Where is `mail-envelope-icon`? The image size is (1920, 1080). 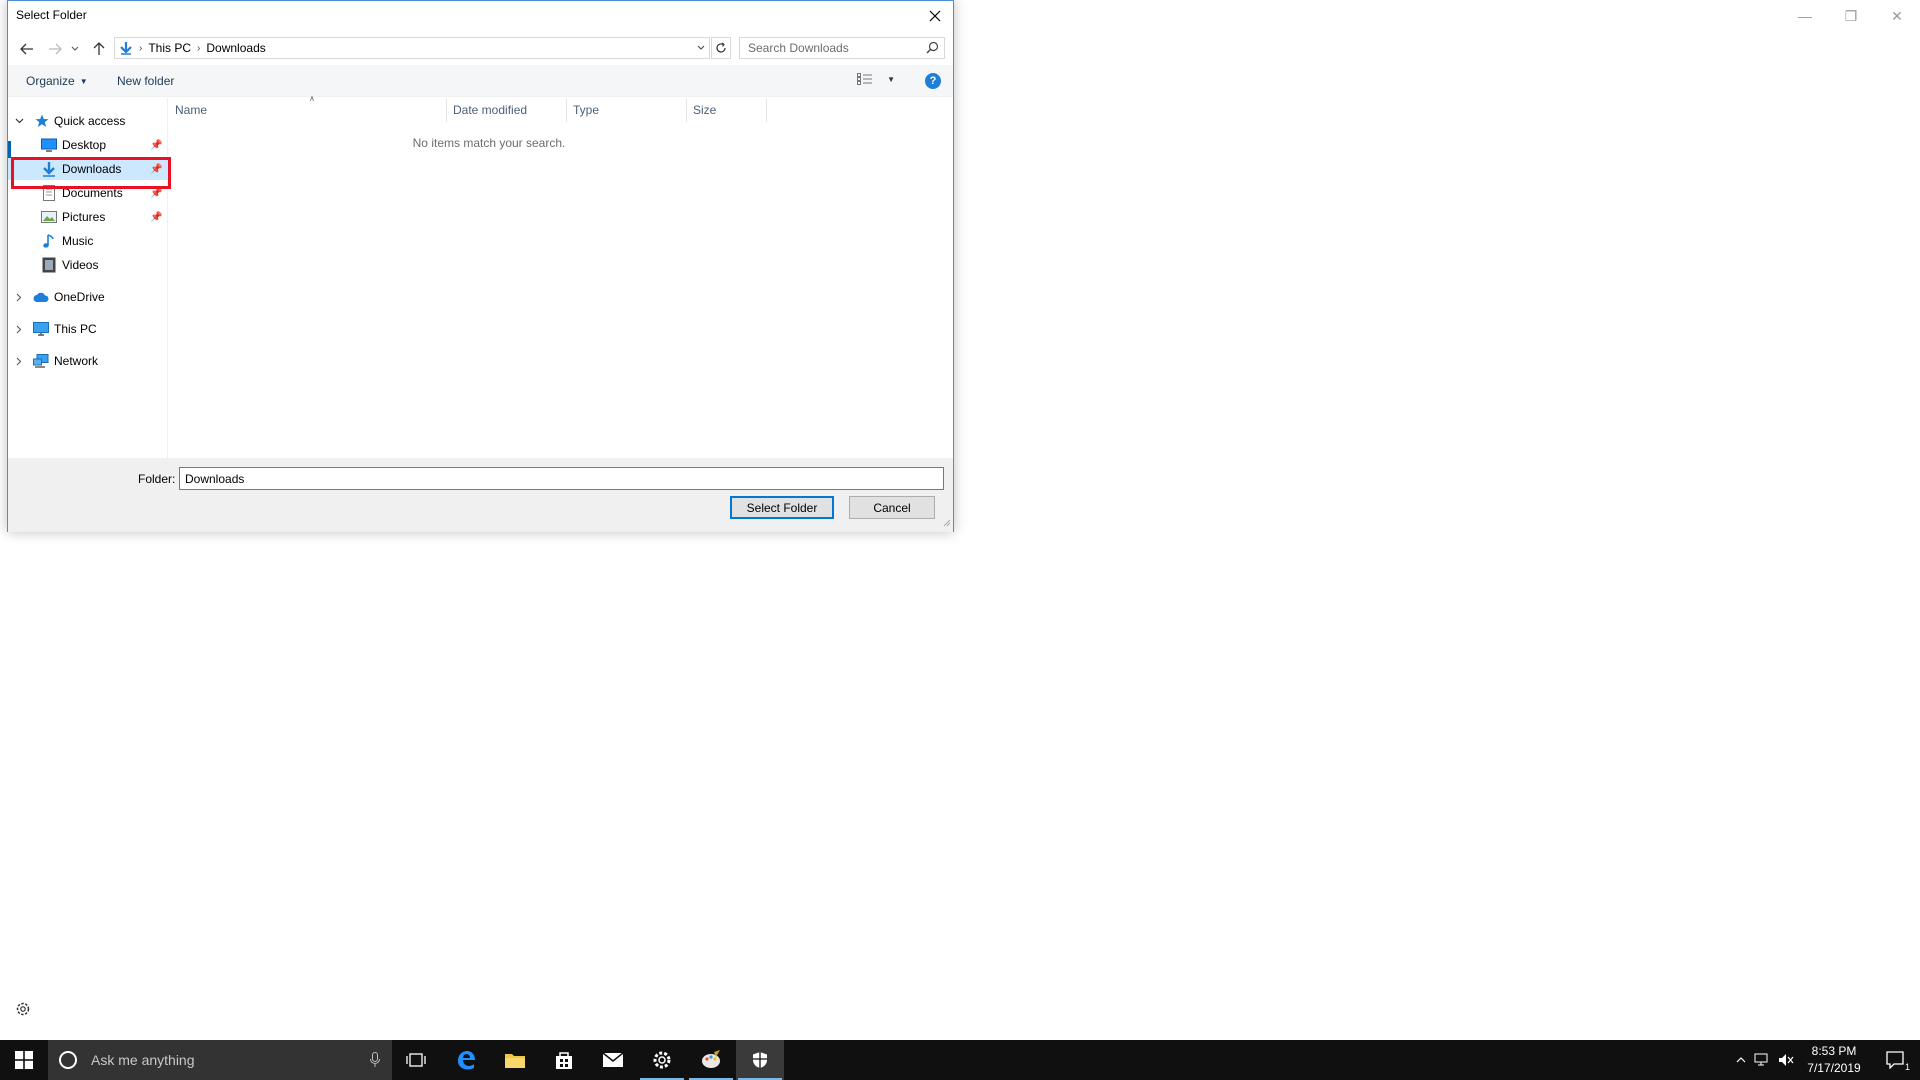
mail-envelope-icon is located at coordinates (613, 1059).